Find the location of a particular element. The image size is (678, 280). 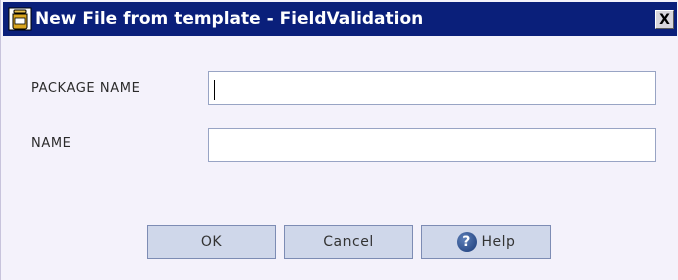

ok-button-label: OK is located at coordinates (211, 242).